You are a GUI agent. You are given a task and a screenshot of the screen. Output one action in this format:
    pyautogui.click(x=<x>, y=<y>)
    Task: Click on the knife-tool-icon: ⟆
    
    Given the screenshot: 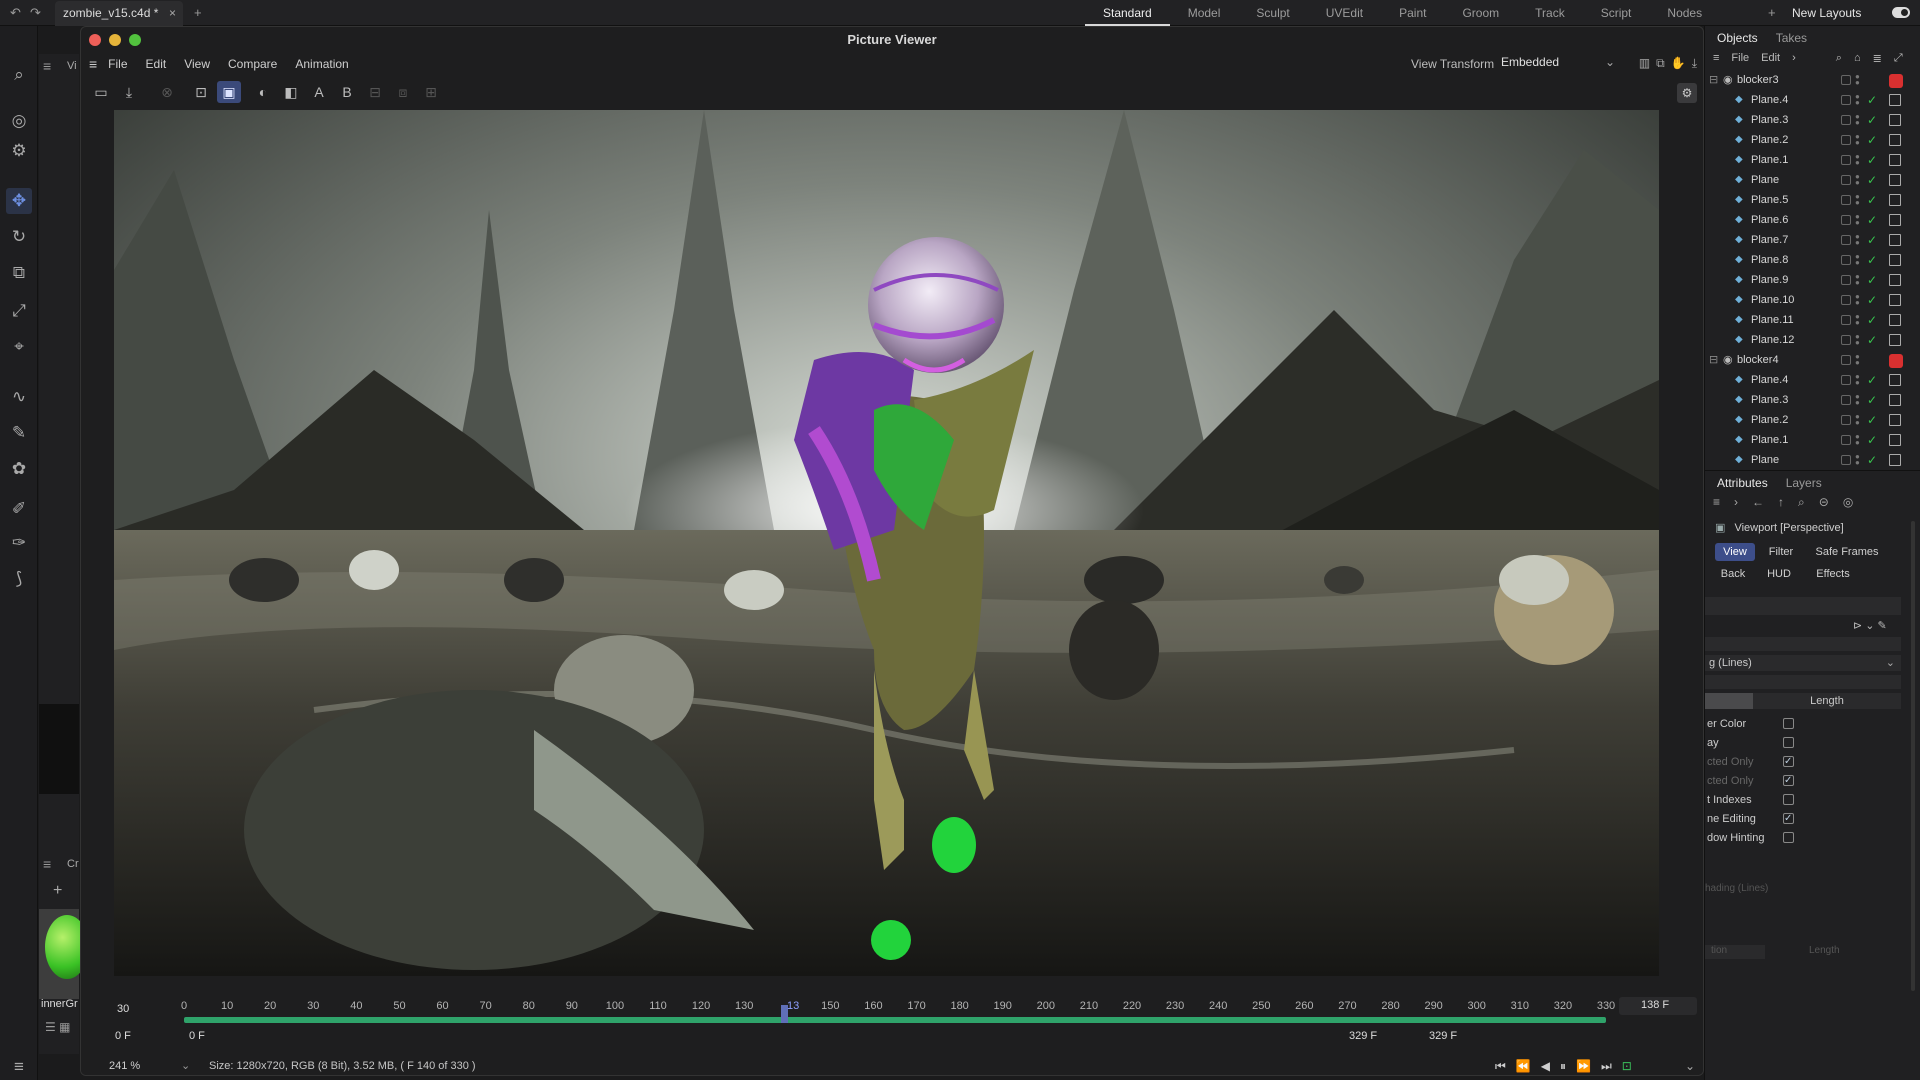 What is the action you would take?
    pyautogui.click(x=19, y=579)
    